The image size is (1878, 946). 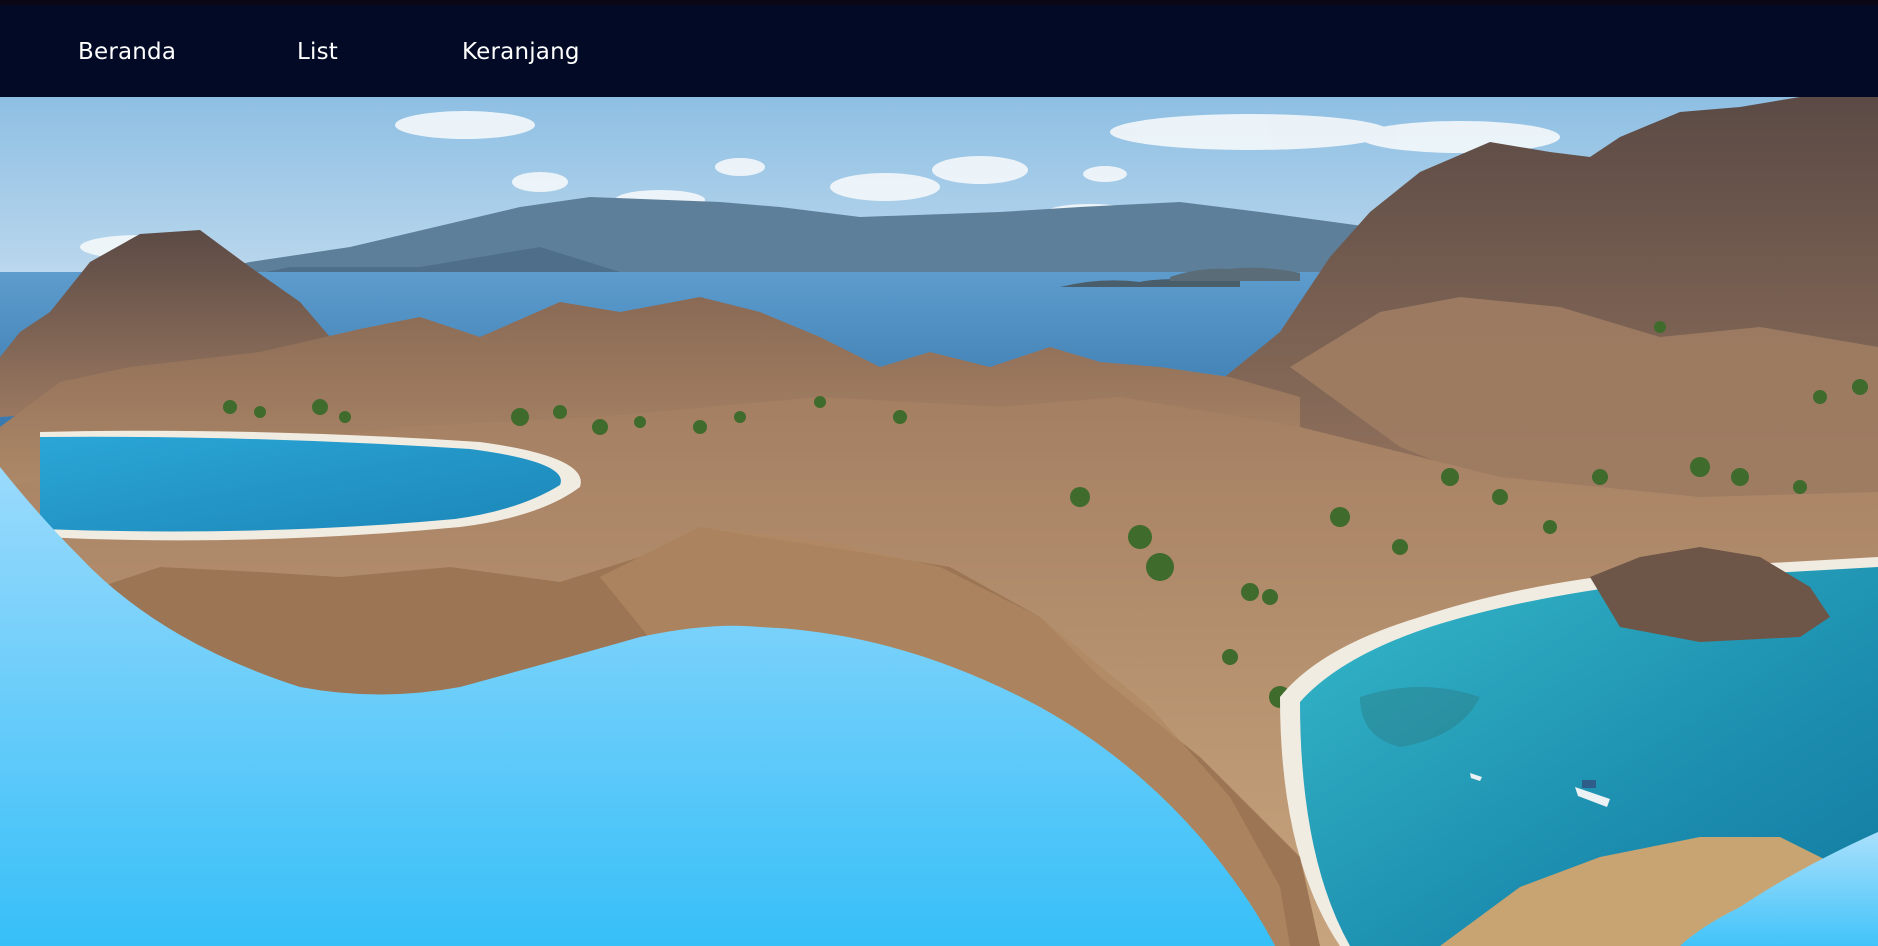 I want to click on nav-link-list: List, so click(x=317, y=52).